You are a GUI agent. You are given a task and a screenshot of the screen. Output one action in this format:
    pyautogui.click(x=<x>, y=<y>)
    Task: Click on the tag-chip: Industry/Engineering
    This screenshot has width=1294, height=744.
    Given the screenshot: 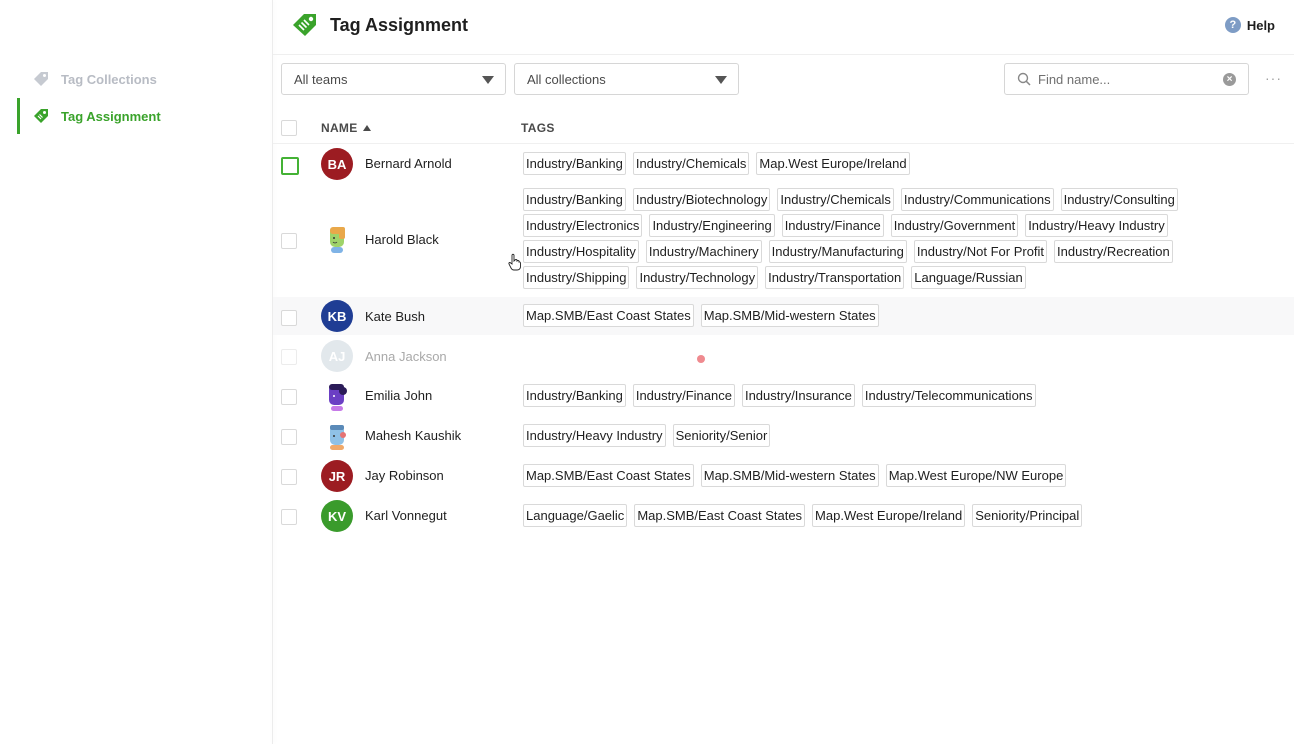 What is the action you would take?
    pyautogui.click(x=712, y=225)
    